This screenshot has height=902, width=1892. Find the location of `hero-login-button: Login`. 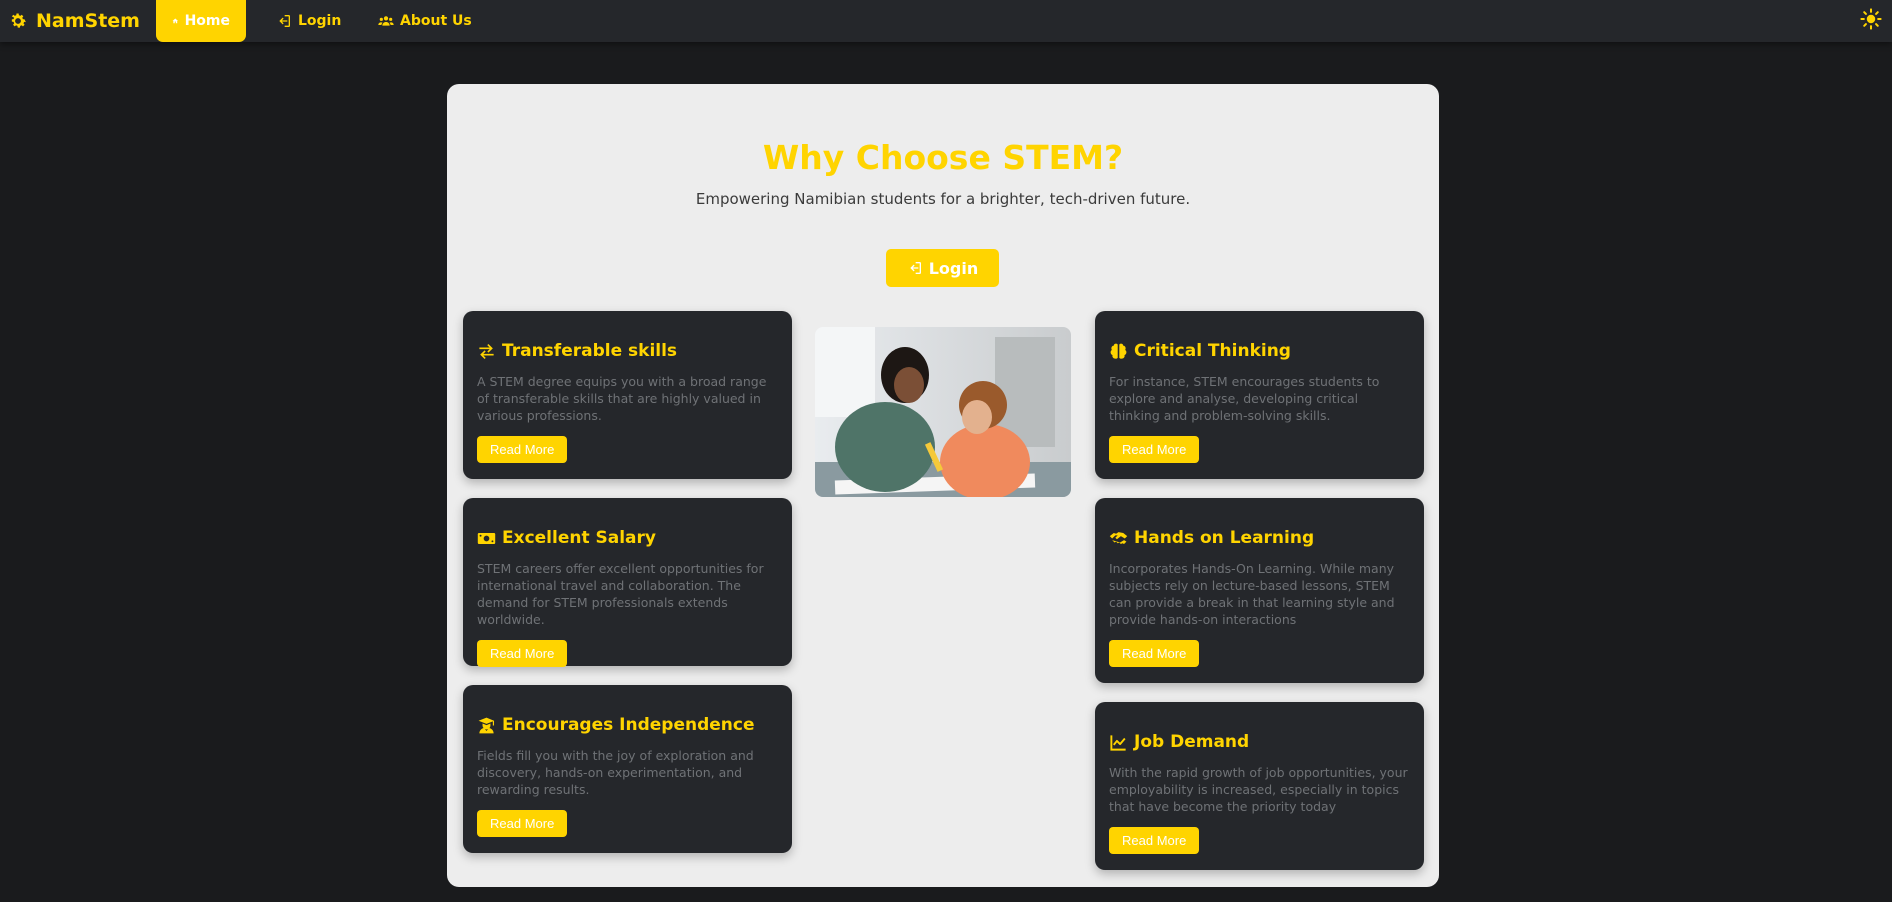

hero-login-button: Login is located at coordinates (942, 268).